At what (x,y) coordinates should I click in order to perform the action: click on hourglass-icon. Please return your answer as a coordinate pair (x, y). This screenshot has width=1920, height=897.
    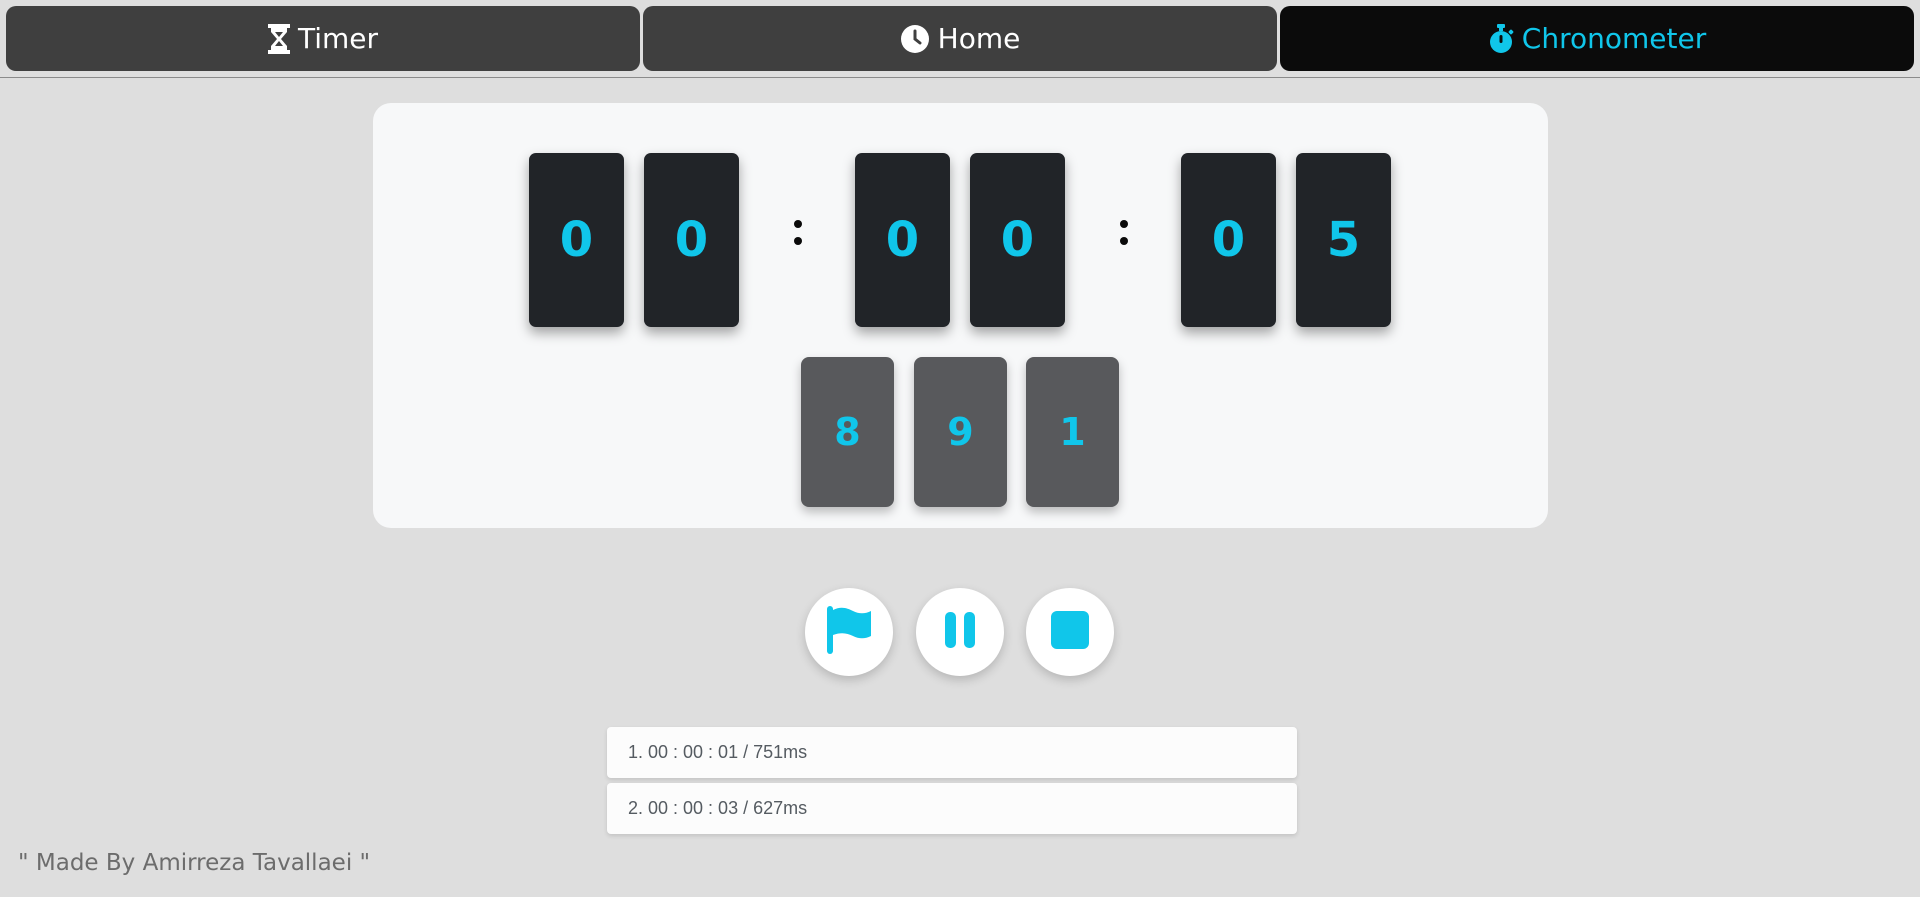
    Looking at the image, I should click on (278, 38).